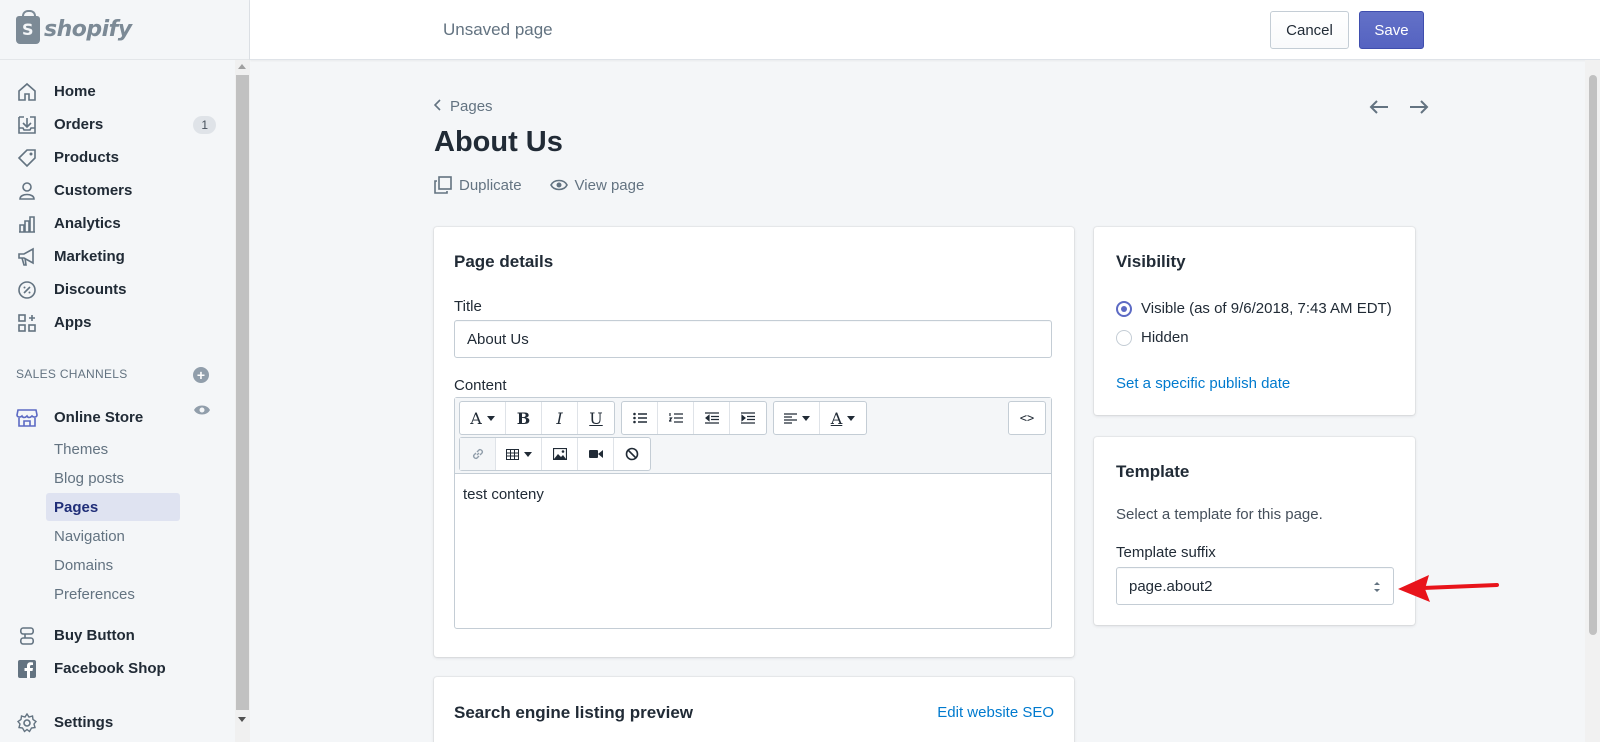 This screenshot has width=1600, height=742. Describe the element at coordinates (27, 323) in the screenshot. I see `apps-icon` at that location.